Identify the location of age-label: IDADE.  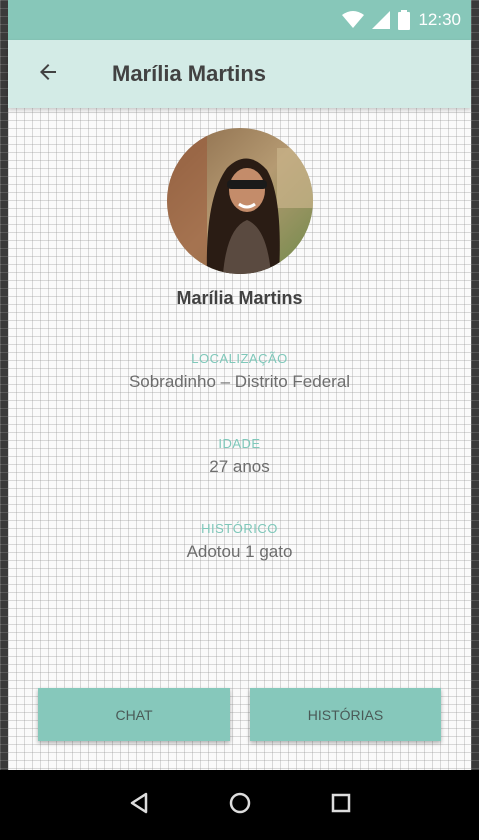
(239, 443).